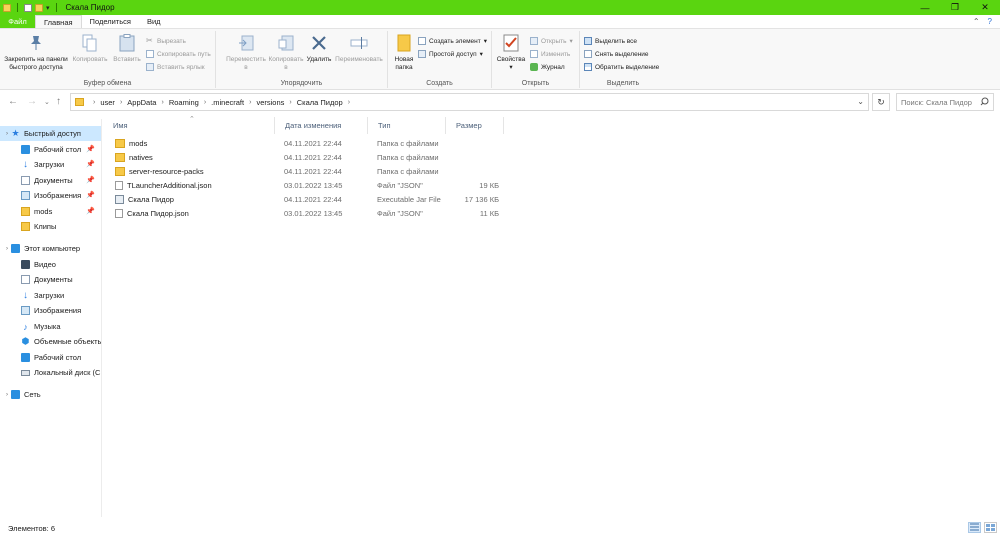  Describe the element at coordinates (107, 83) in the screenshot. I see `group-label-clipboard: Буфер обмена` at that location.